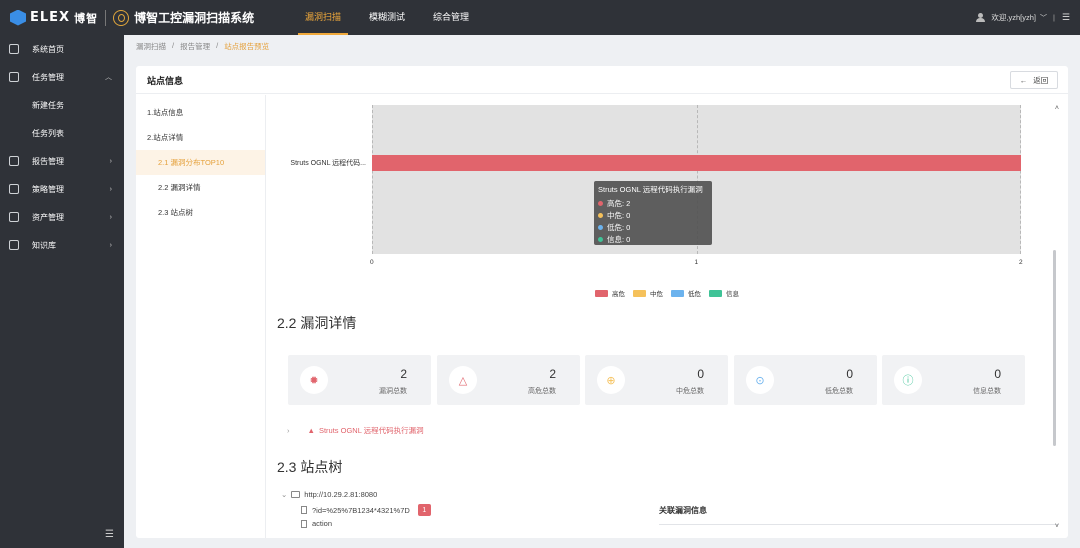 This screenshot has height=548, width=1080. Describe the element at coordinates (62, 189) in the screenshot. I see `sidebar-item-policy: 策略管理 ›` at that location.